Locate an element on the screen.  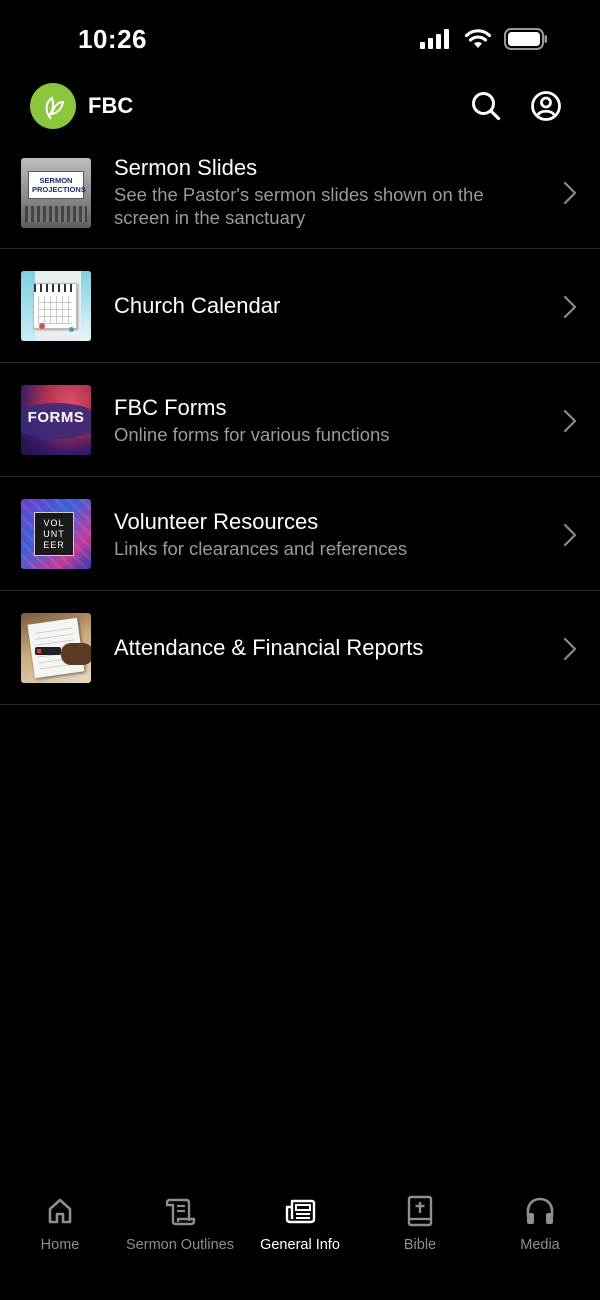
tab-label: General Info is located at coordinates (300, 1245).